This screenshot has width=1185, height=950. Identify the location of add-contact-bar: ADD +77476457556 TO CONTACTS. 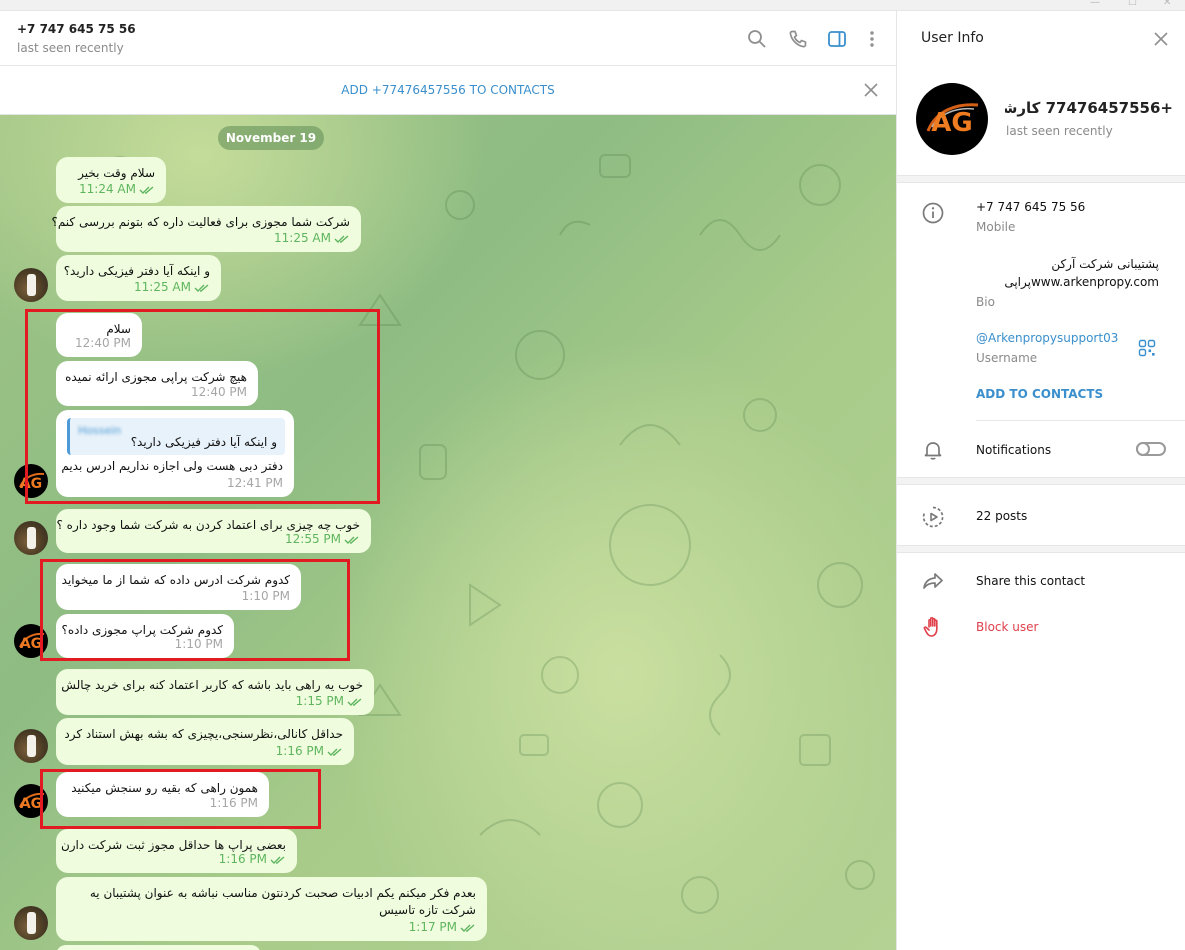
(448, 91).